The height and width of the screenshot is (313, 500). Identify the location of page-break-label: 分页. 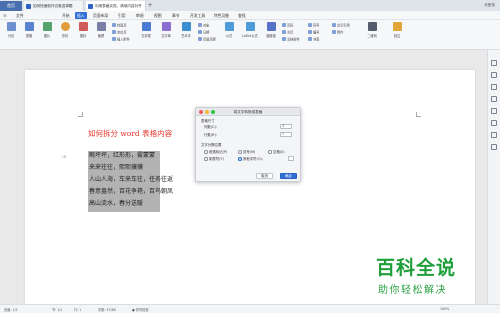
(11, 36).